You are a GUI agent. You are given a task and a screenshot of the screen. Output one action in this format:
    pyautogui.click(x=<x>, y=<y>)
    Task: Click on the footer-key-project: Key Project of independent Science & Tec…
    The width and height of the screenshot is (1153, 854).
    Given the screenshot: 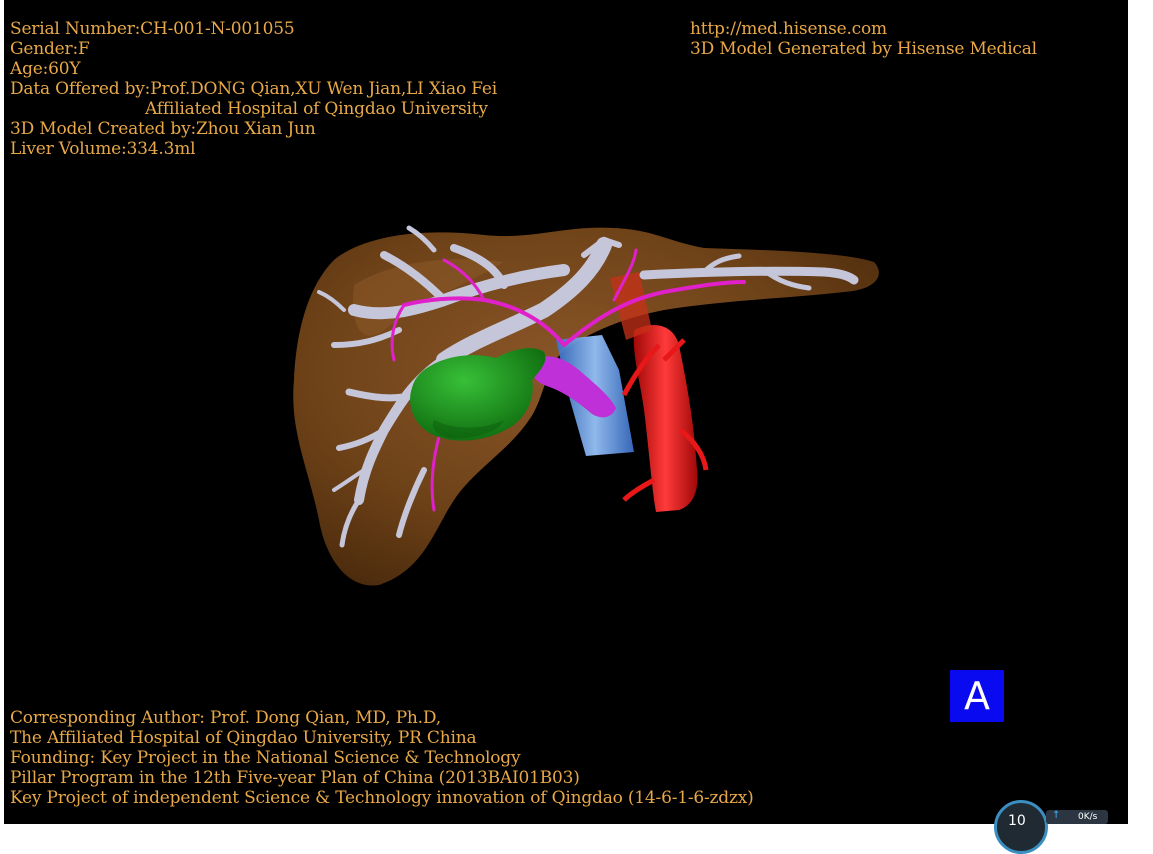 What is the action you would take?
    pyautogui.click(x=382, y=798)
    